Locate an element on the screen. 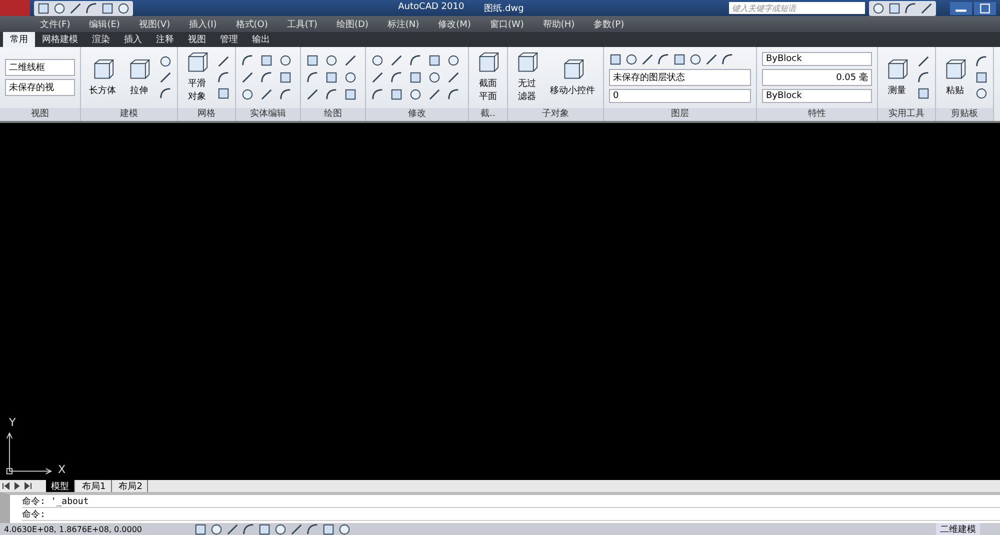  panel-title: 特性 is located at coordinates (817, 114).